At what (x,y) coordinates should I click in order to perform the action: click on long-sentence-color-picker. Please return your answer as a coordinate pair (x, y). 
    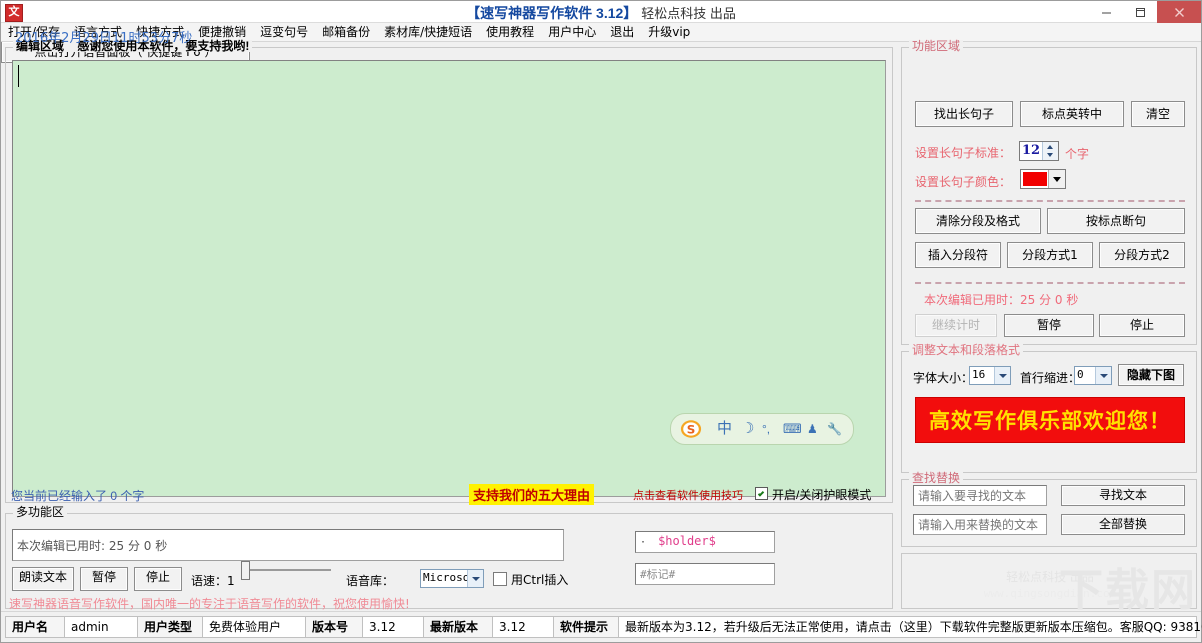
    Looking at the image, I should click on (1043, 179).